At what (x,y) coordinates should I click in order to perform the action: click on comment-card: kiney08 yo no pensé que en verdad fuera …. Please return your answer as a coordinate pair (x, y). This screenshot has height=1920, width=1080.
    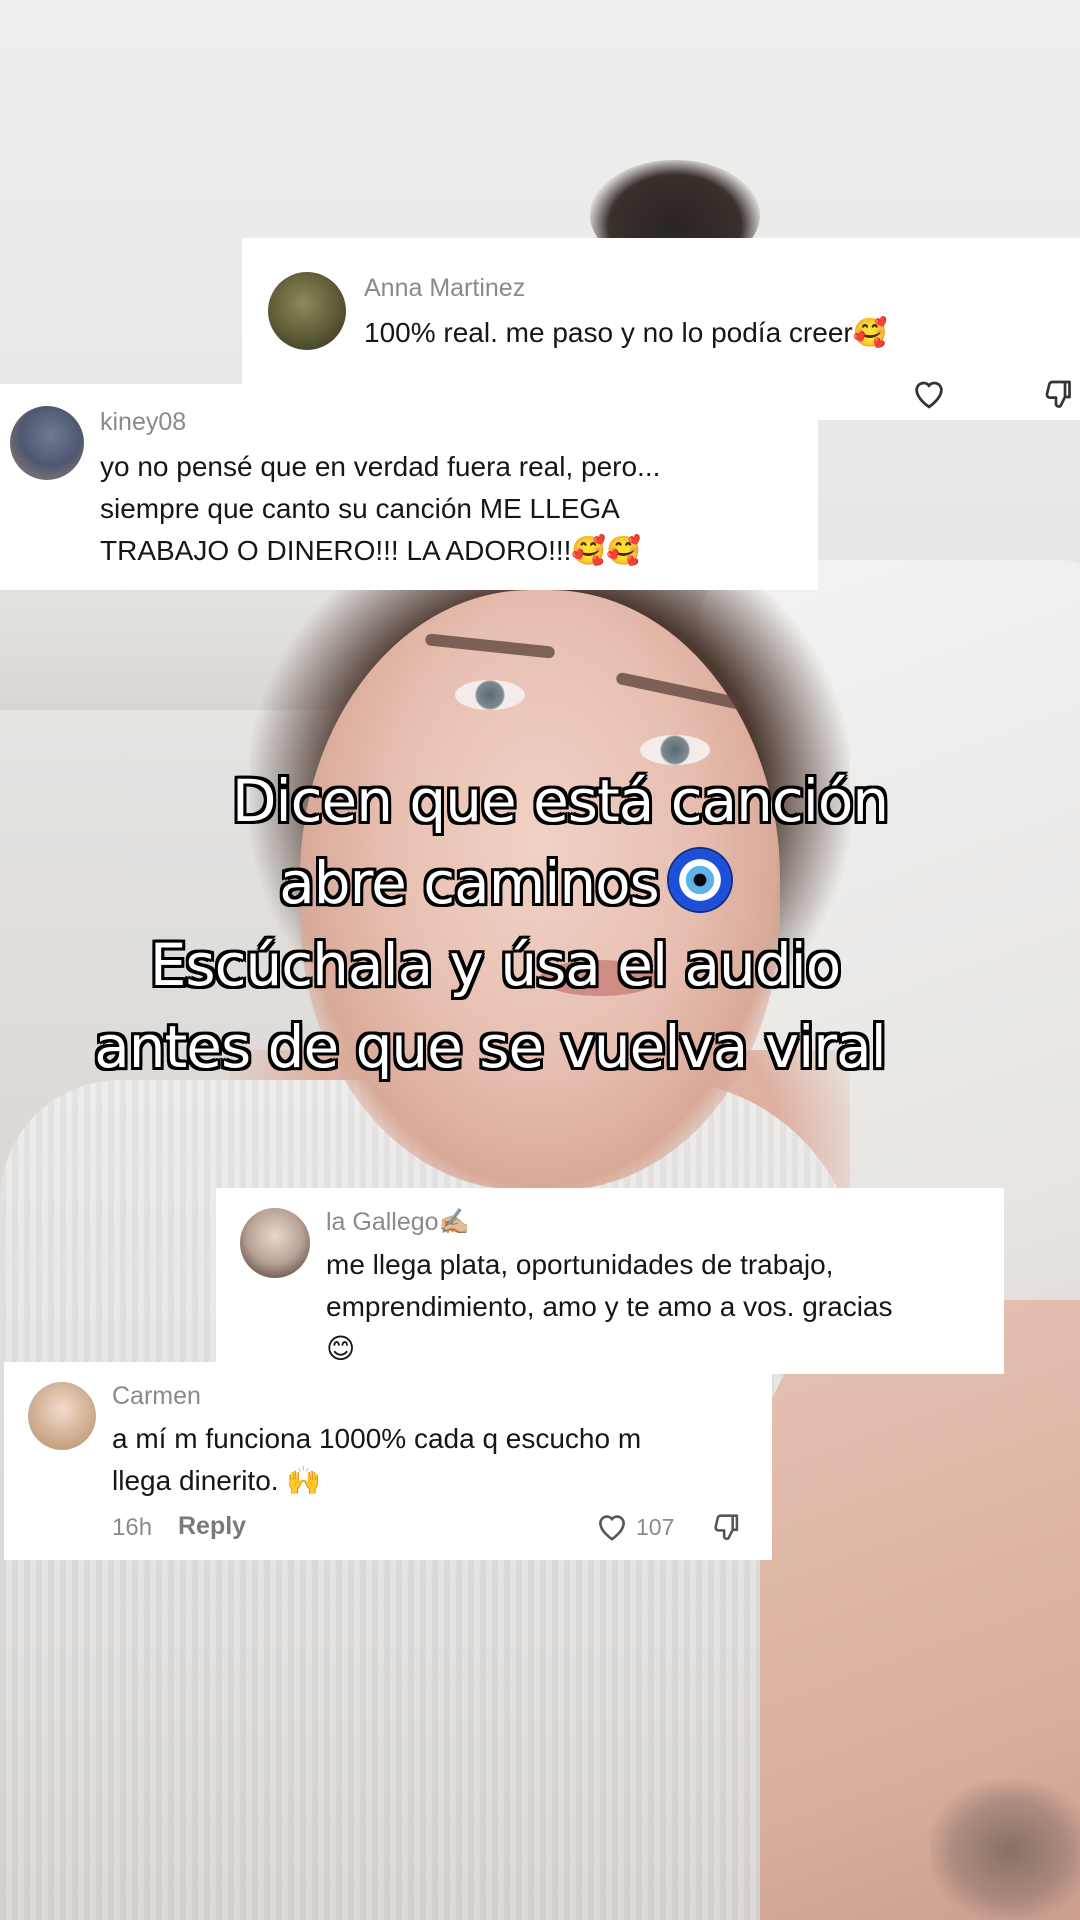
    Looking at the image, I should click on (409, 487).